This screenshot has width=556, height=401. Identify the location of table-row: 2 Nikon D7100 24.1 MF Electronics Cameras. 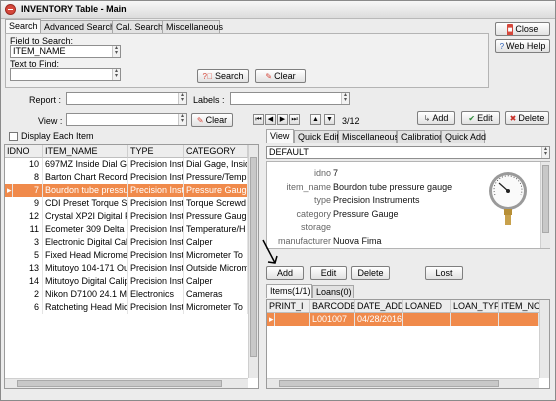
(126, 294).